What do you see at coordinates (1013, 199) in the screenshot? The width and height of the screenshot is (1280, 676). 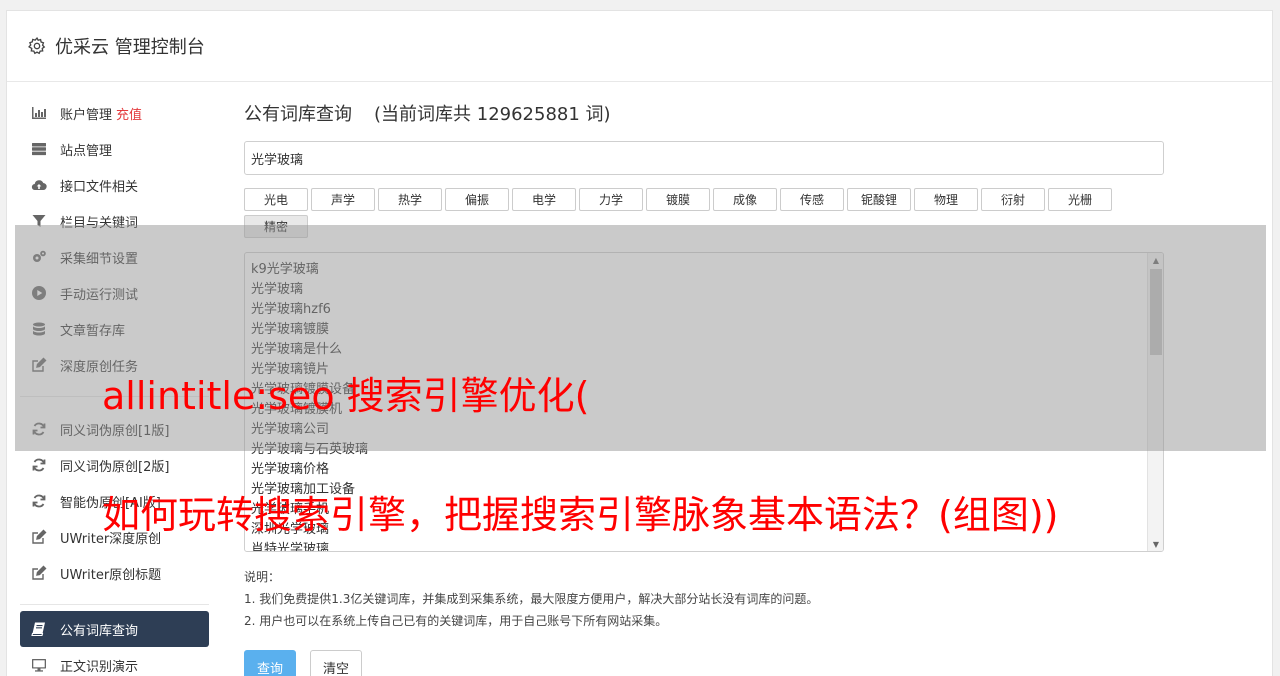 I see `tag-button: 衍射` at bounding box center [1013, 199].